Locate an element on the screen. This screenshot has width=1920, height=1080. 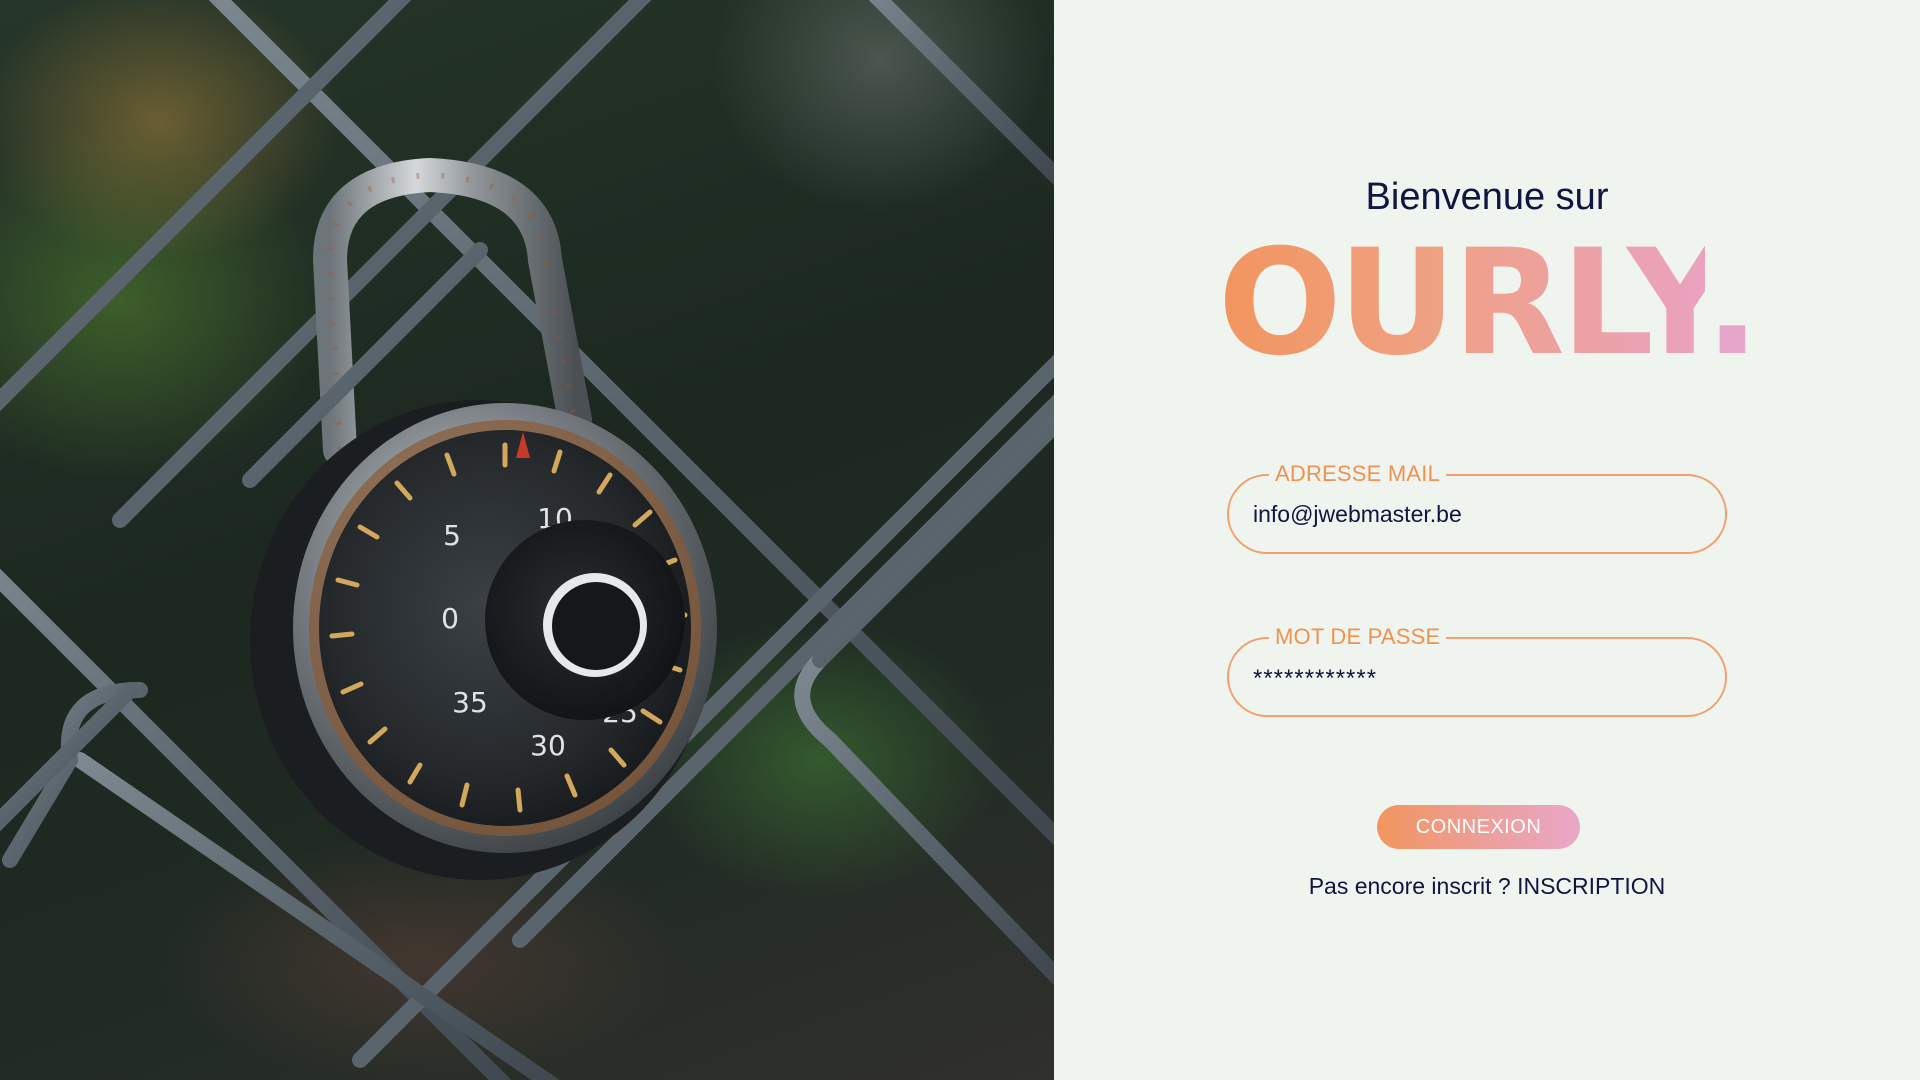
dial-center is located at coordinates (596, 626).